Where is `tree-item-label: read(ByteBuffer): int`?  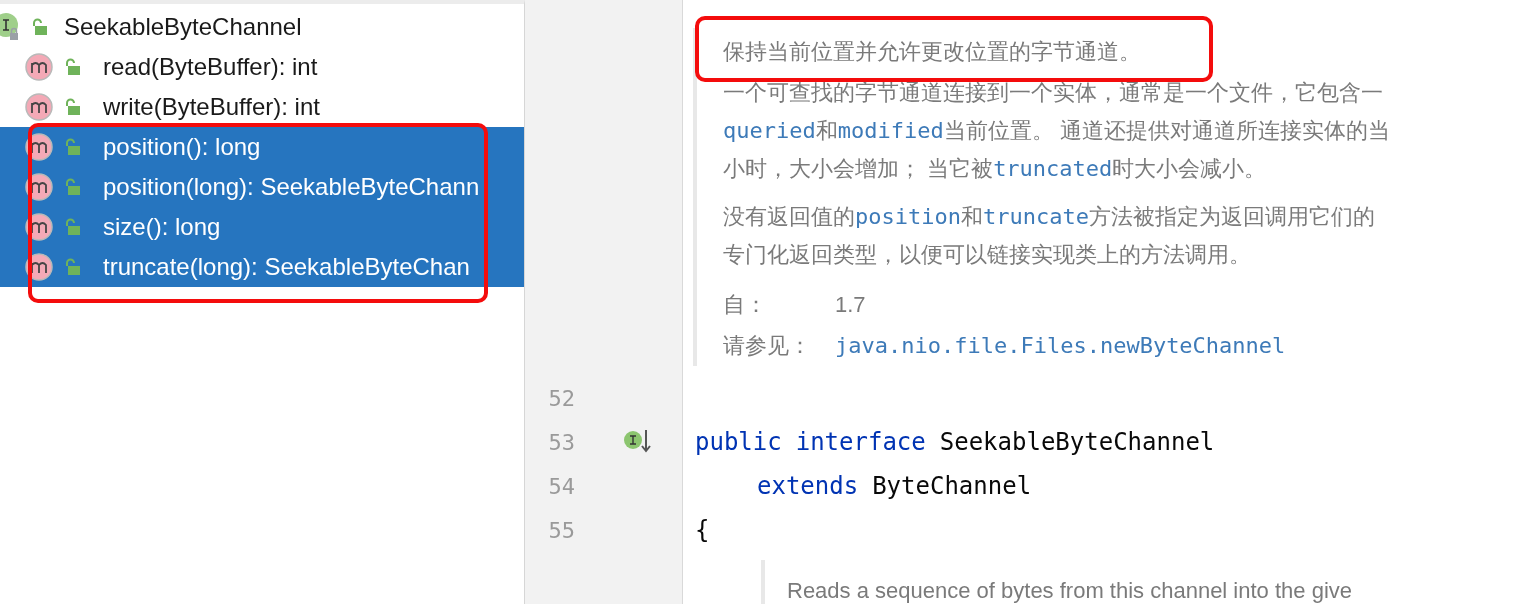
tree-item-label: read(ByteBuffer): int is located at coordinates (210, 67).